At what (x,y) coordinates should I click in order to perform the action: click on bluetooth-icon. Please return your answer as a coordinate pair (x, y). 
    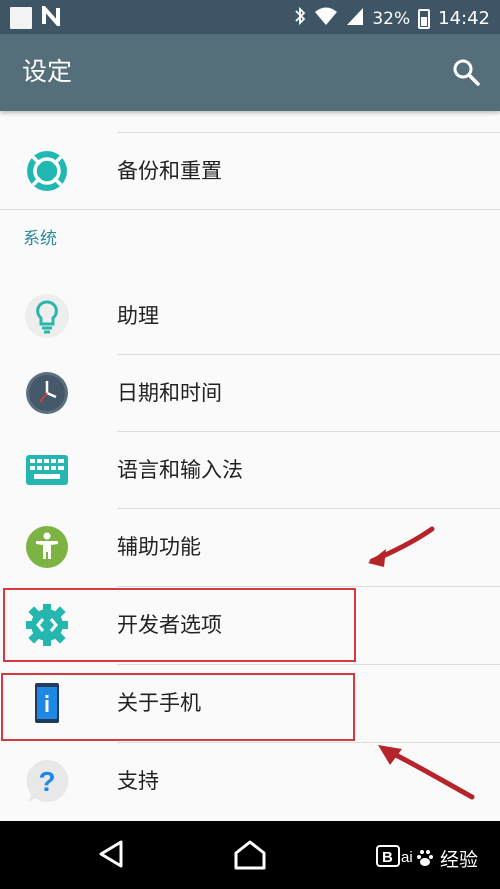
    Looking at the image, I should click on (300, 19).